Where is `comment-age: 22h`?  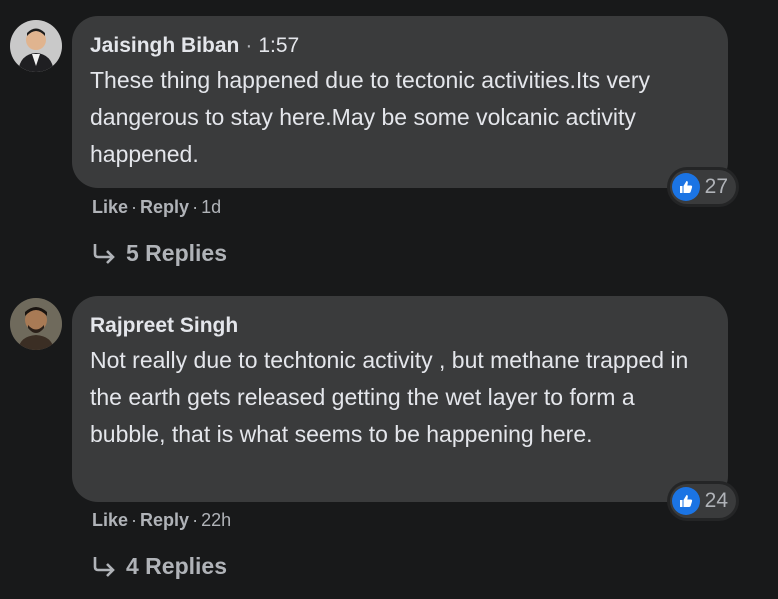
comment-age: 22h is located at coordinates (216, 520).